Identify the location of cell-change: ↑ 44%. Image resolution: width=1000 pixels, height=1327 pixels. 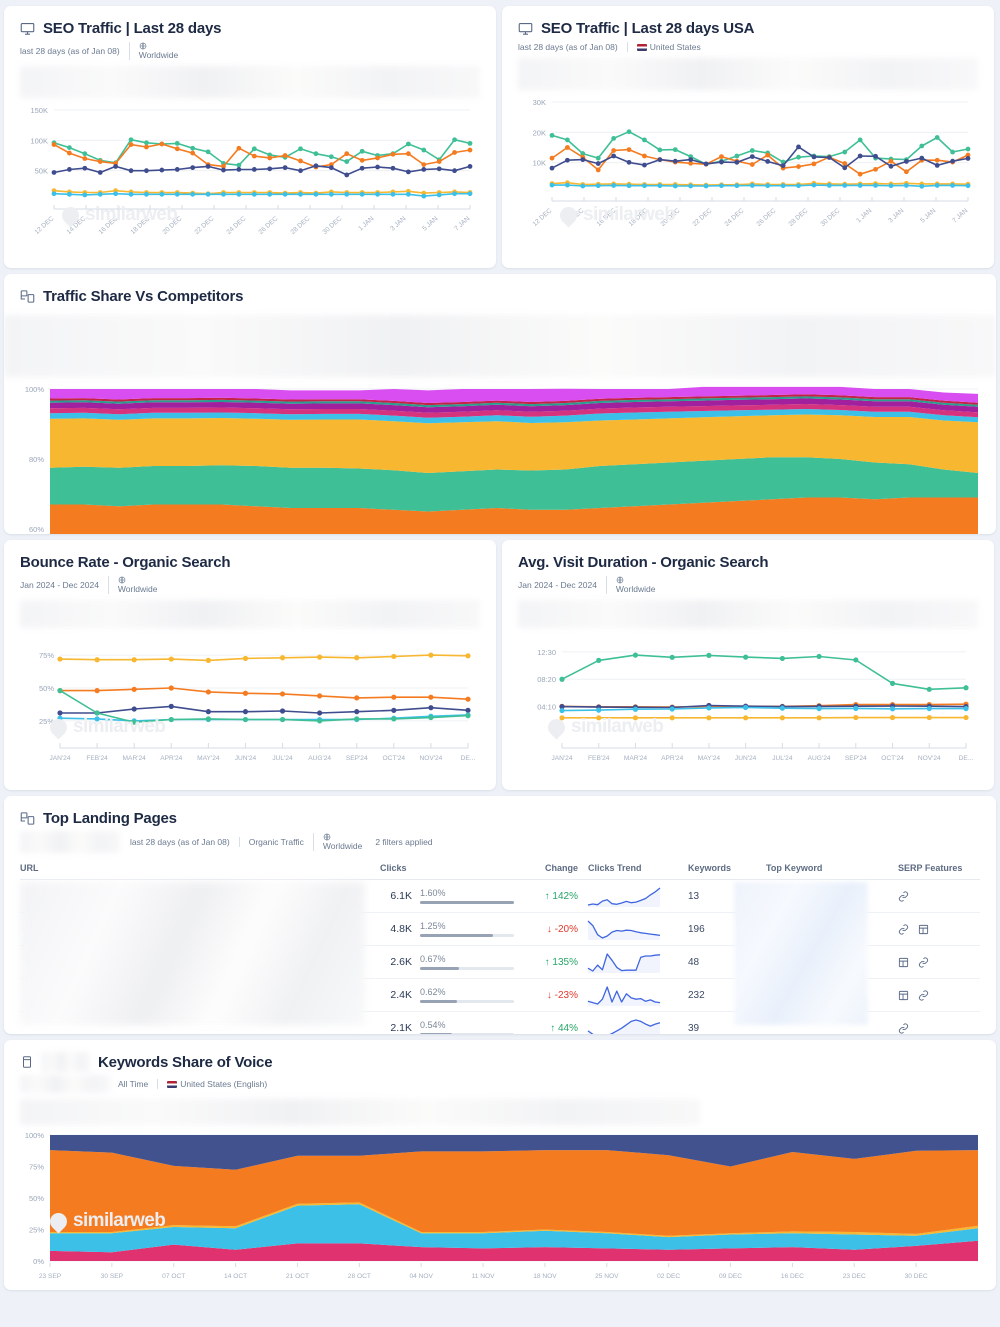
(552, 1022).